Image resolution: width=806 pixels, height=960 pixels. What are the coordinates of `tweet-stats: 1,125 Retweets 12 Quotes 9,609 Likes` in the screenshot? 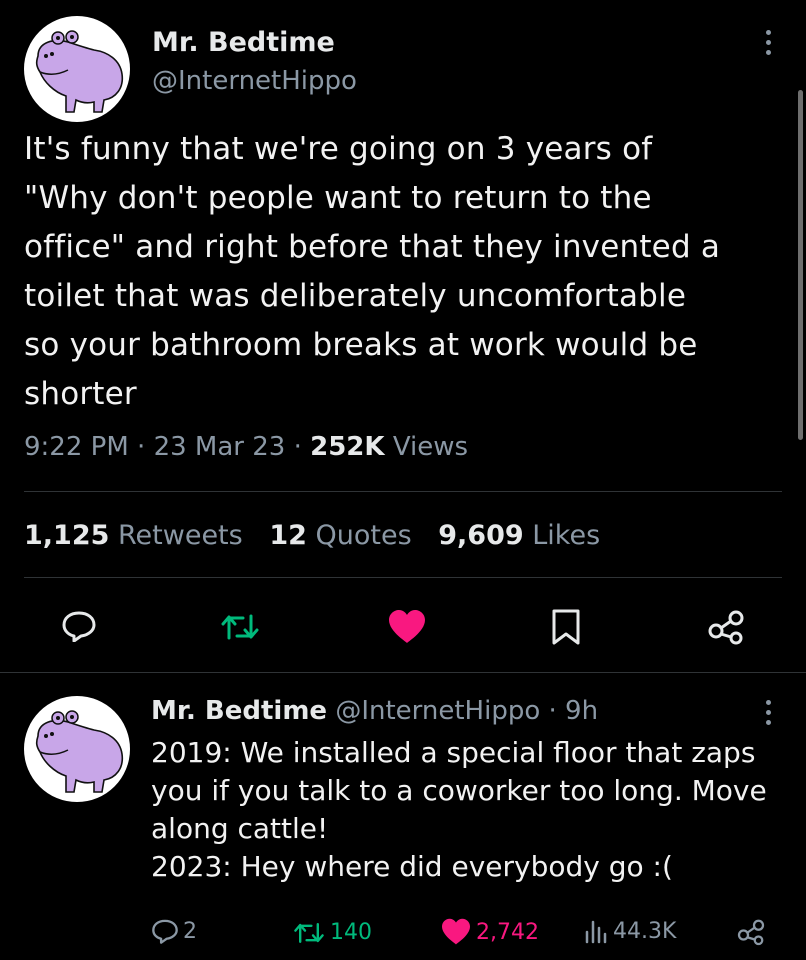 It's located at (312, 535).